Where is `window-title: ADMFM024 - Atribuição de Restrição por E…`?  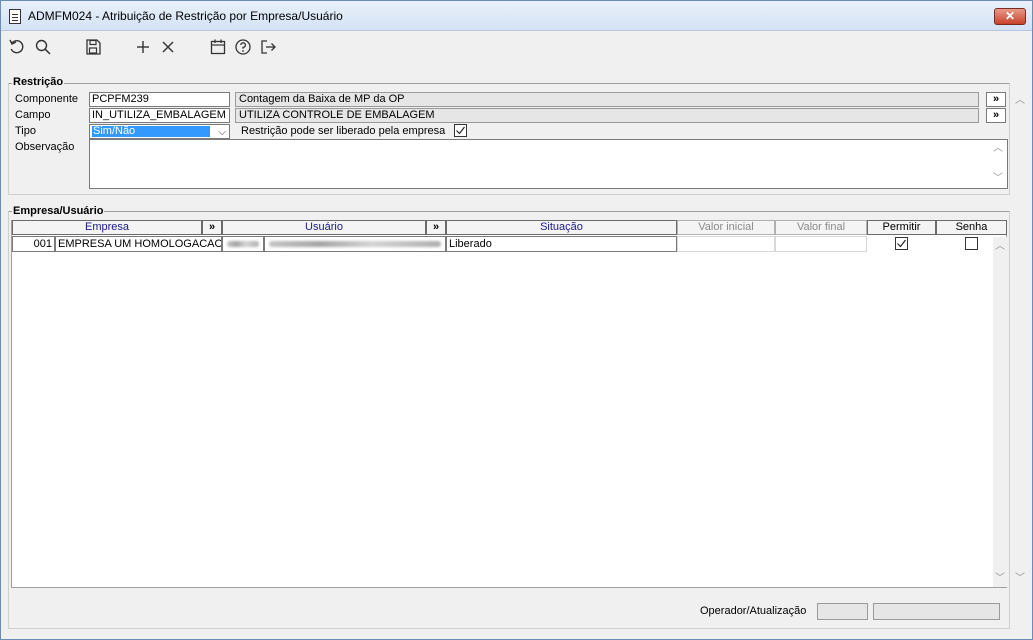 window-title: ADMFM024 - Atribuição de Restrição por E… is located at coordinates (185, 16).